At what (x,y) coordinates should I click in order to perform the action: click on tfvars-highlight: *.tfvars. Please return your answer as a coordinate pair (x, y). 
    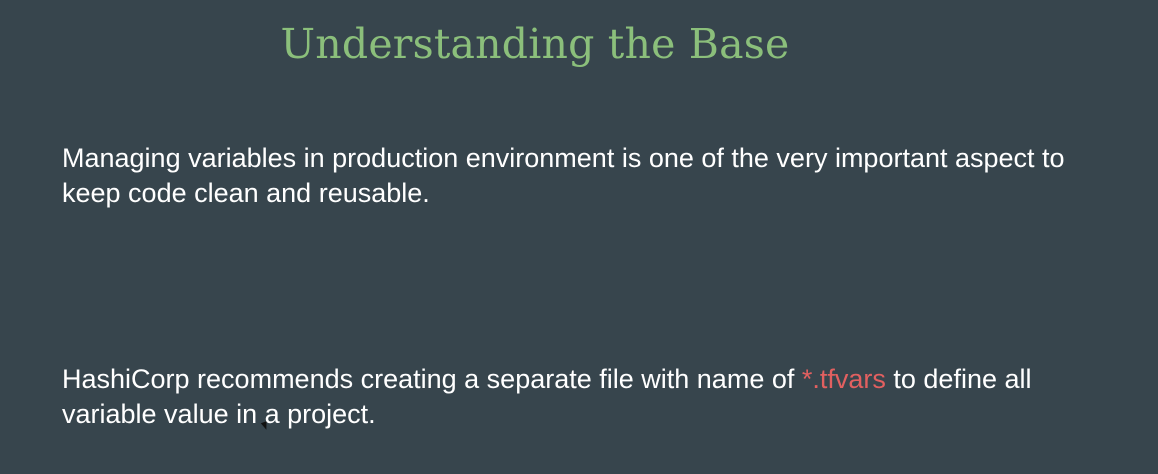
    Looking at the image, I should click on (843, 379).